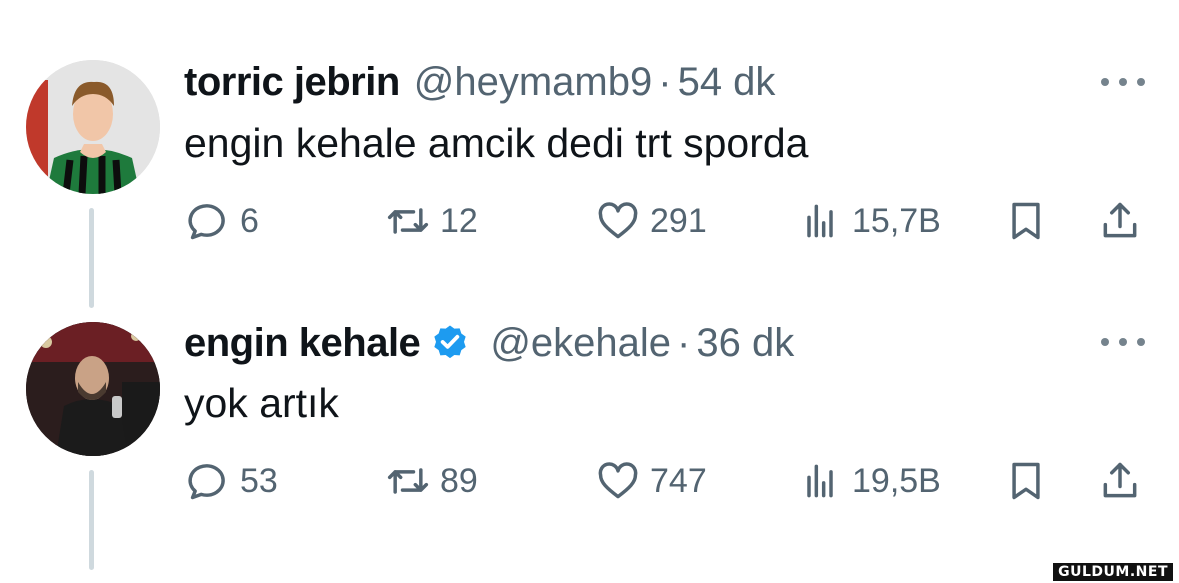  What do you see at coordinates (292, 82) in the screenshot?
I see `author-name: torric jebrin` at bounding box center [292, 82].